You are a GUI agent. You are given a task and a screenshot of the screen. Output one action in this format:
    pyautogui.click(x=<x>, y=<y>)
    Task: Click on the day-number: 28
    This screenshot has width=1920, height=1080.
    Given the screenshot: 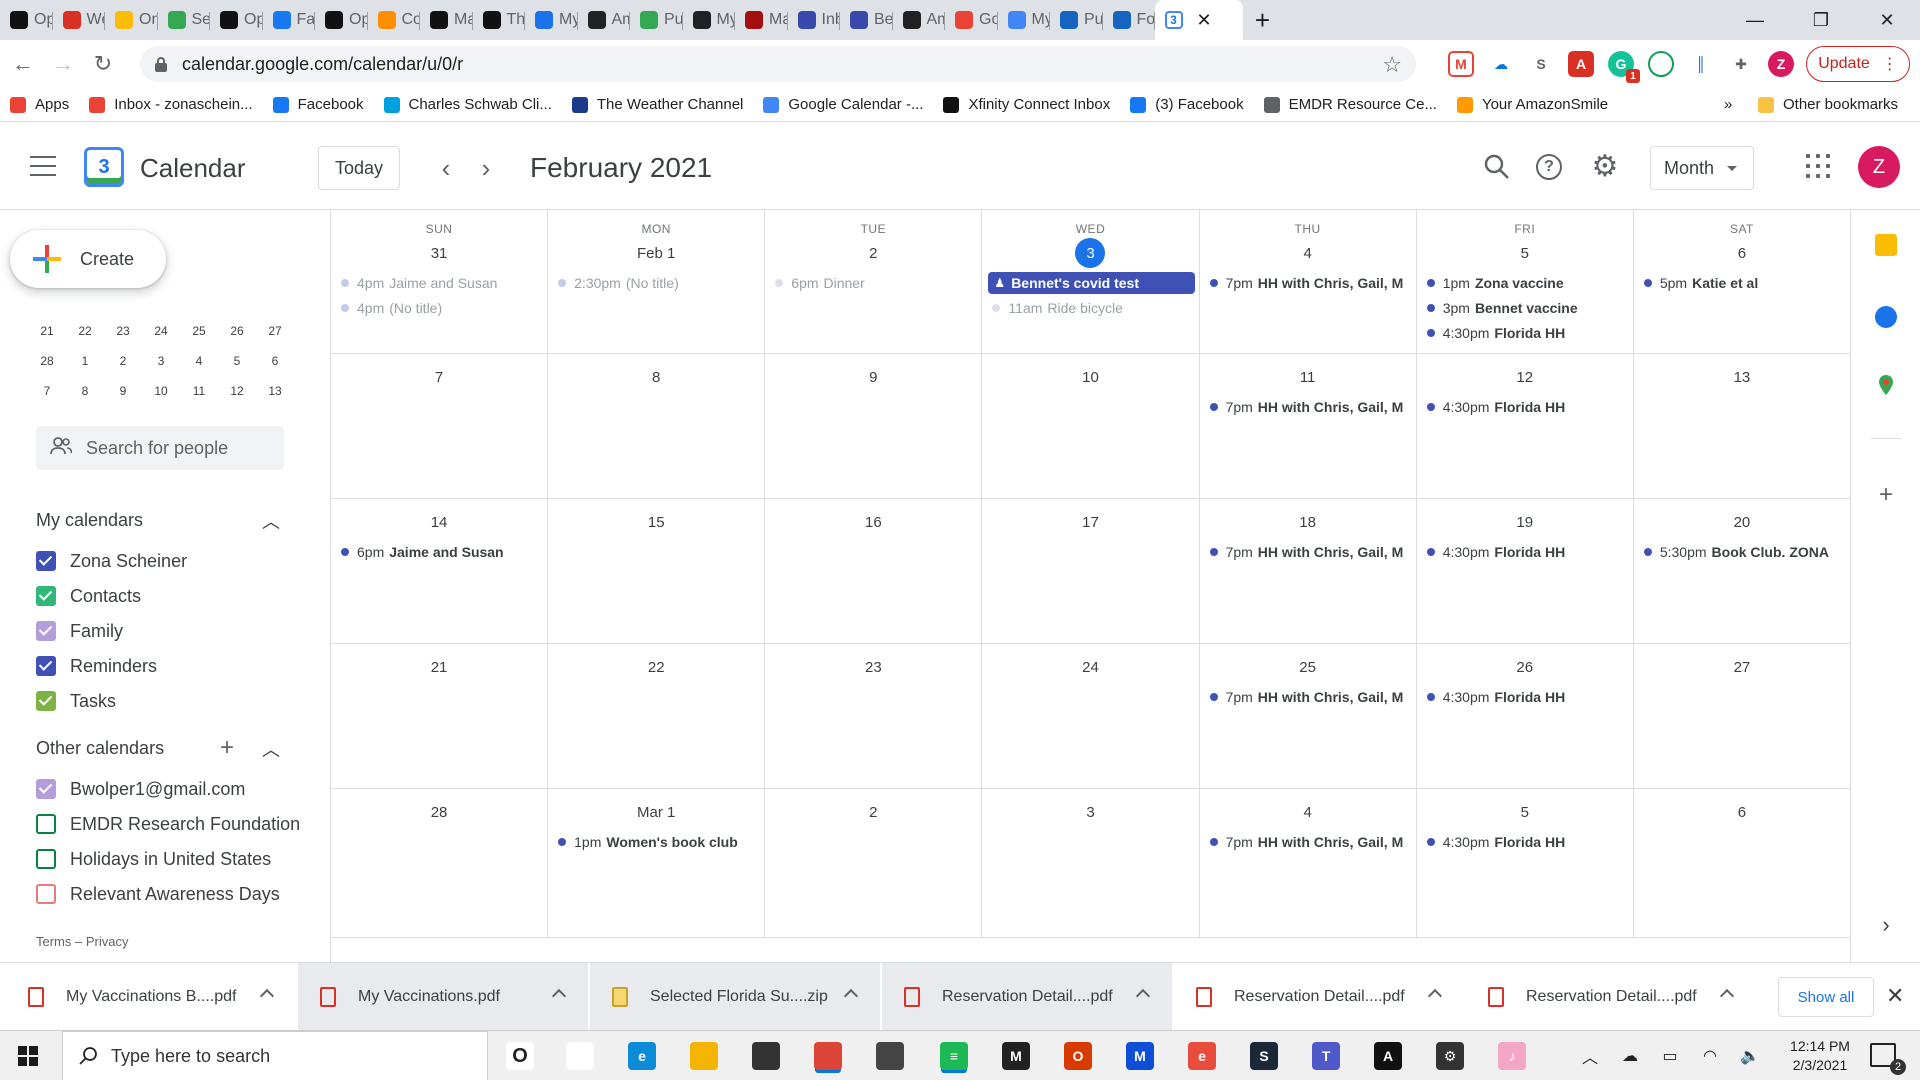 What is the action you would take?
    pyautogui.click(x=439, y=812)
    